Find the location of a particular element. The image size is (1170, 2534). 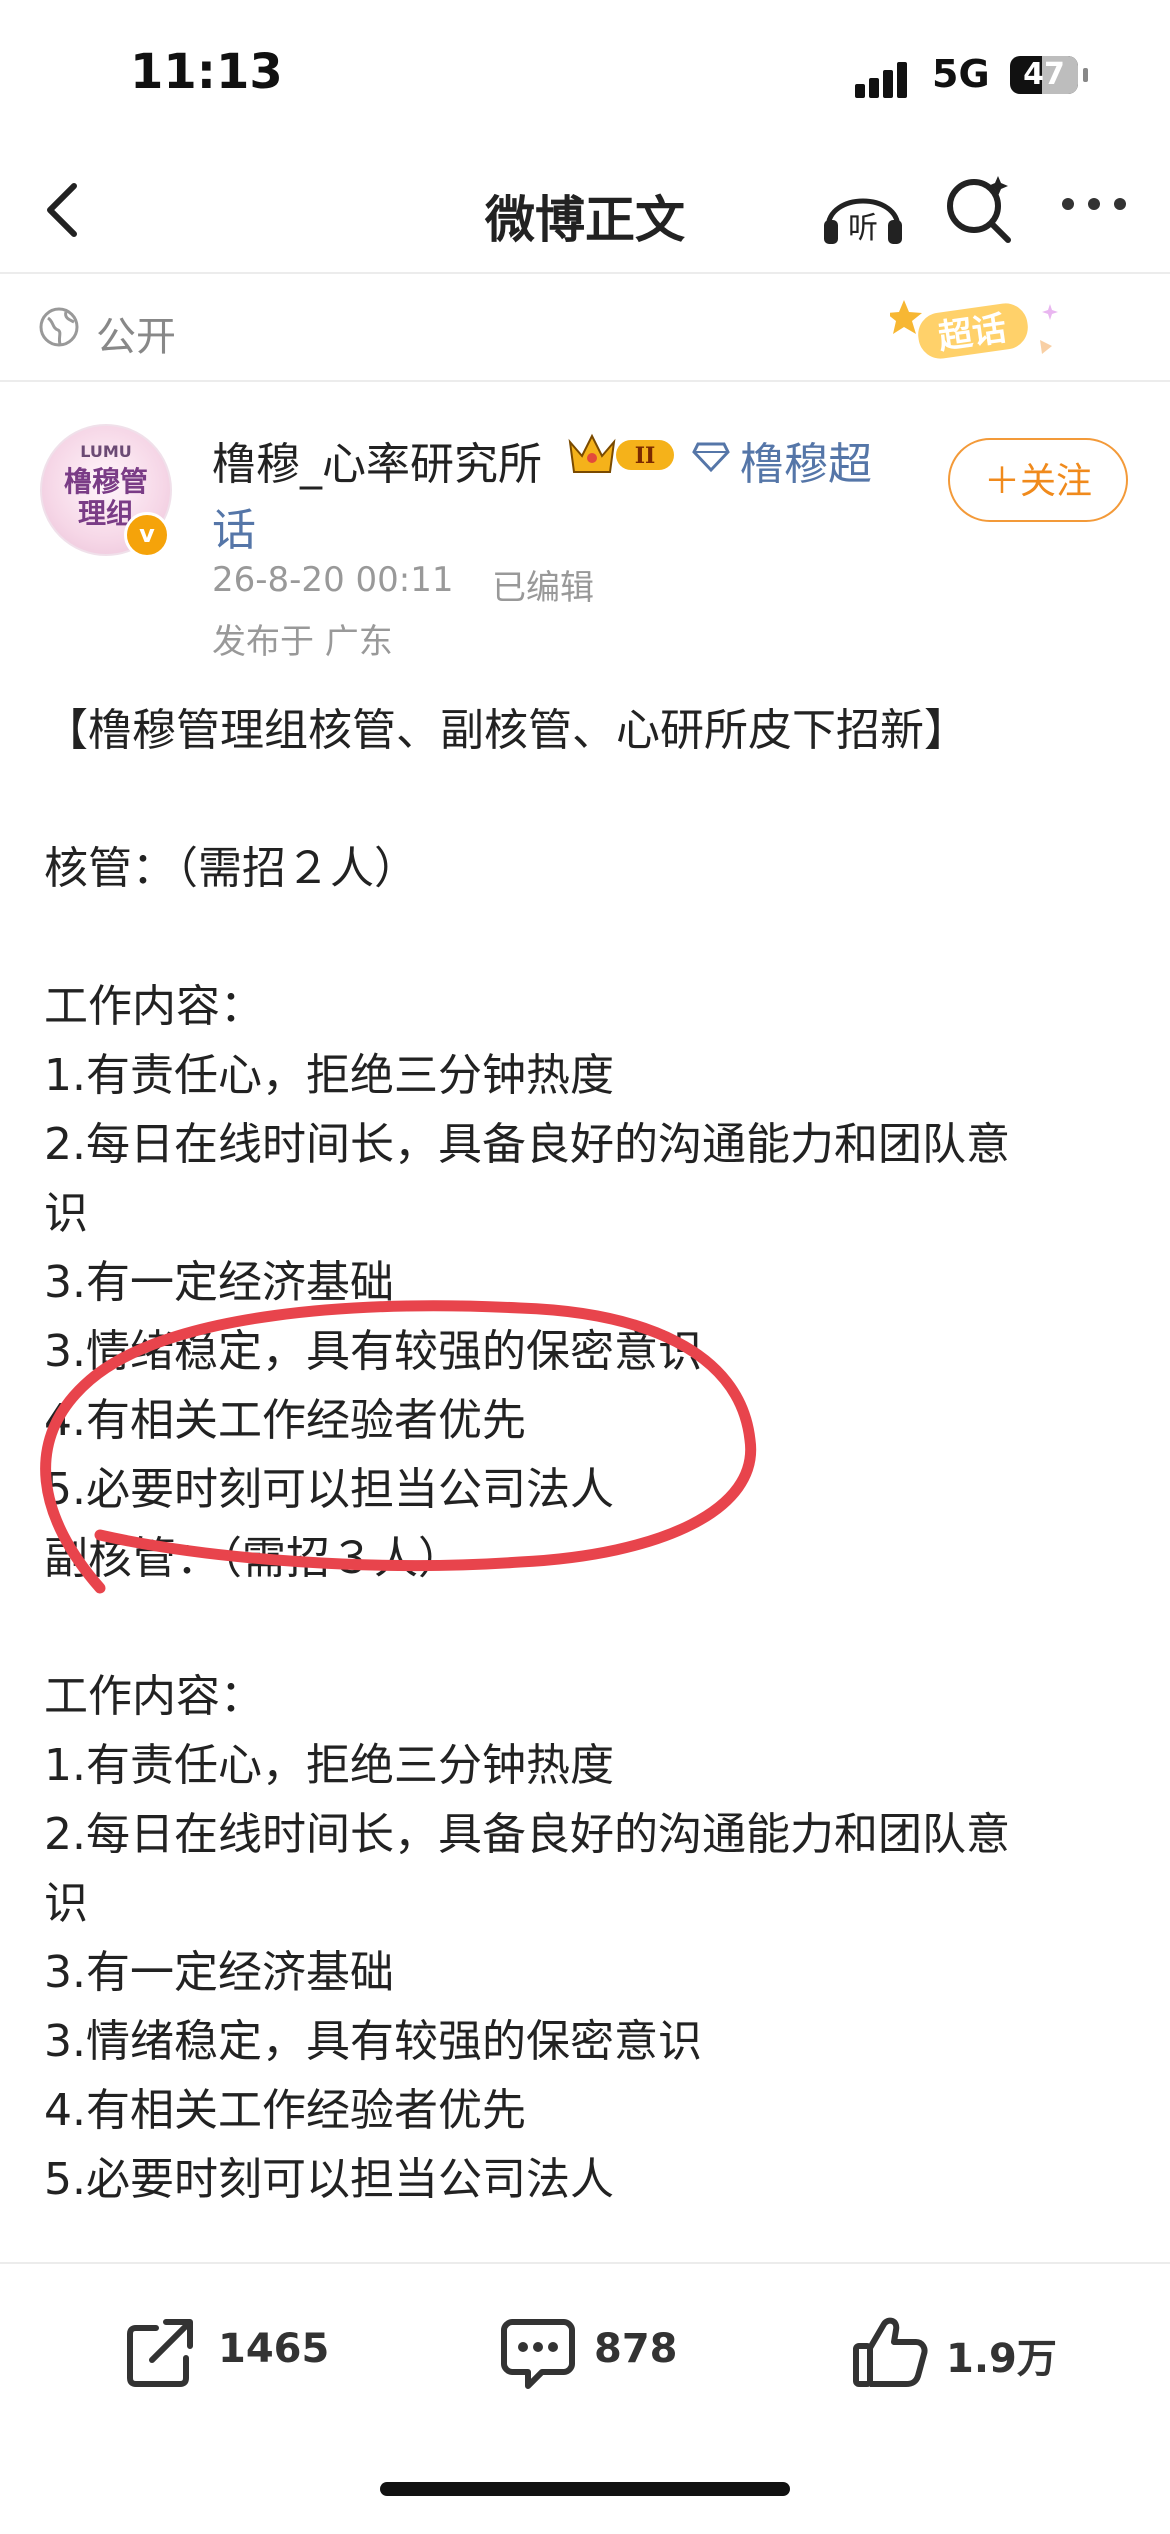

status-time: 11:13 is located at coordinates (206, 72).